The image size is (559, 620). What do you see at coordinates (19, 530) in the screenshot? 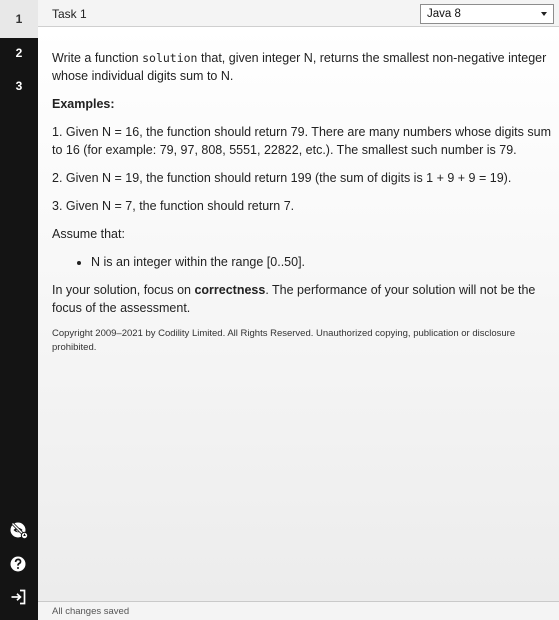
I see `hide-eye-icon` at bounding box center [19, 530].